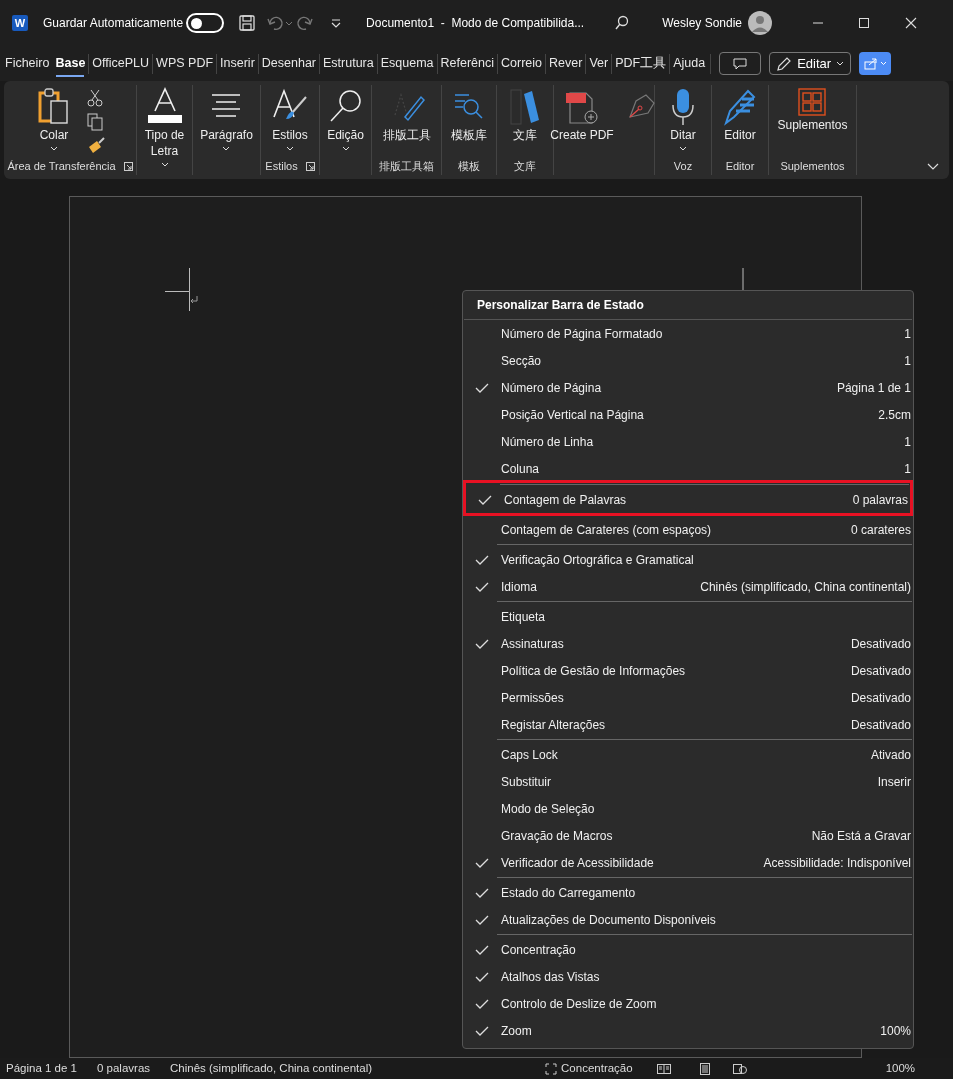 Image resolution: width=953 pixels, height=1079 pixels. Describe the element at coordinates (837, 863) in the screenshot. I see `status-value: Acessibilidade: Indisponível` at that location.